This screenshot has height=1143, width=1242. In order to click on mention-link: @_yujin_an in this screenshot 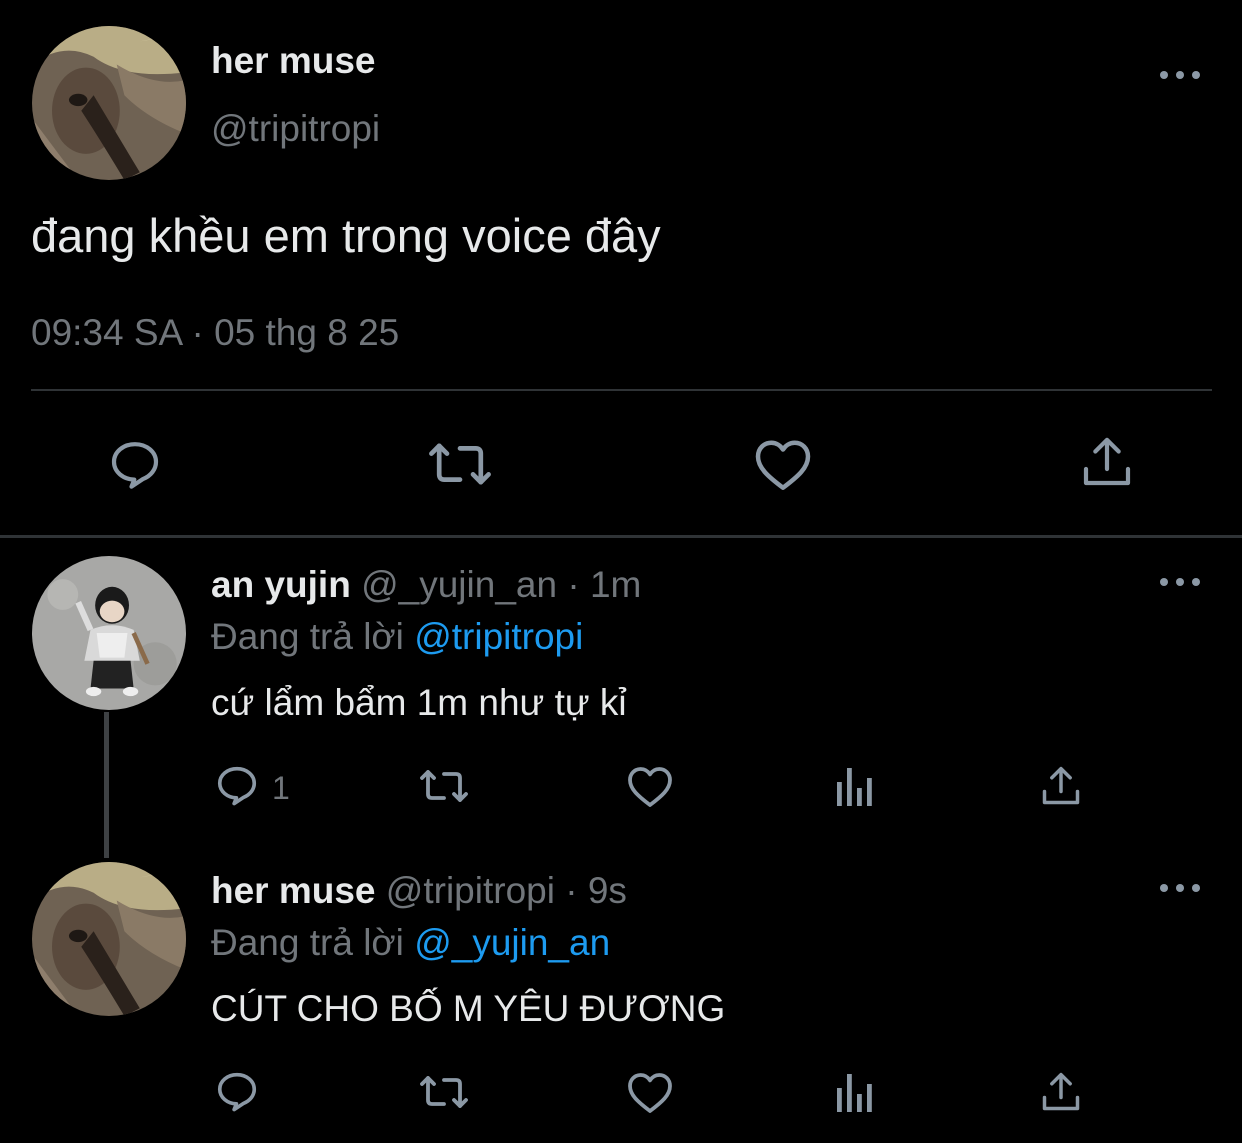, I will do `click(512, 942)`.